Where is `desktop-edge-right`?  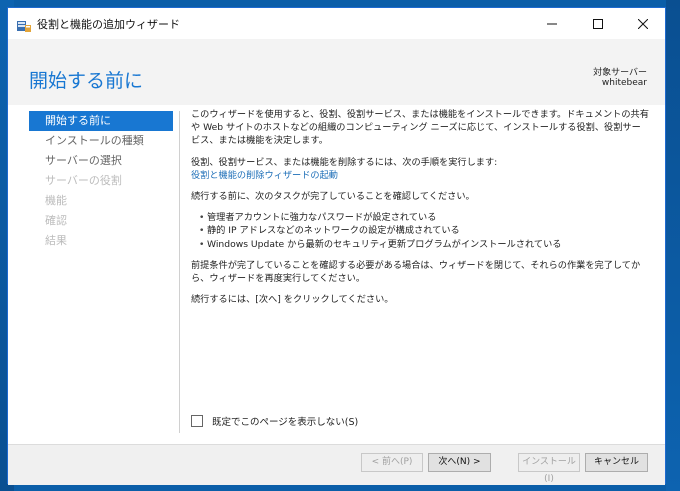 desktop-edge-right is located at coordinates (673, 245).